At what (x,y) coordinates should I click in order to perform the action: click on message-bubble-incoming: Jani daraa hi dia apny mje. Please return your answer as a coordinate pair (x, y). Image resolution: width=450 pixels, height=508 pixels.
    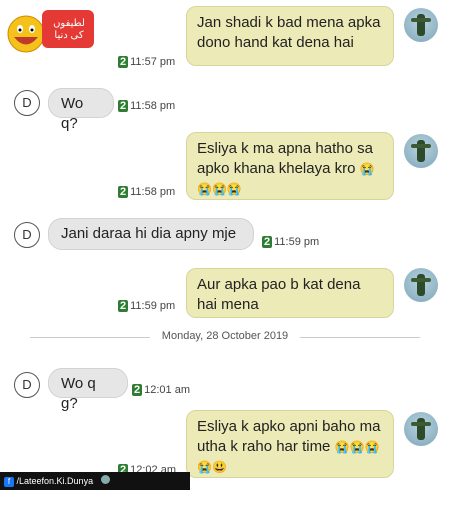
    Looking at the image, I should click on (151, 234).